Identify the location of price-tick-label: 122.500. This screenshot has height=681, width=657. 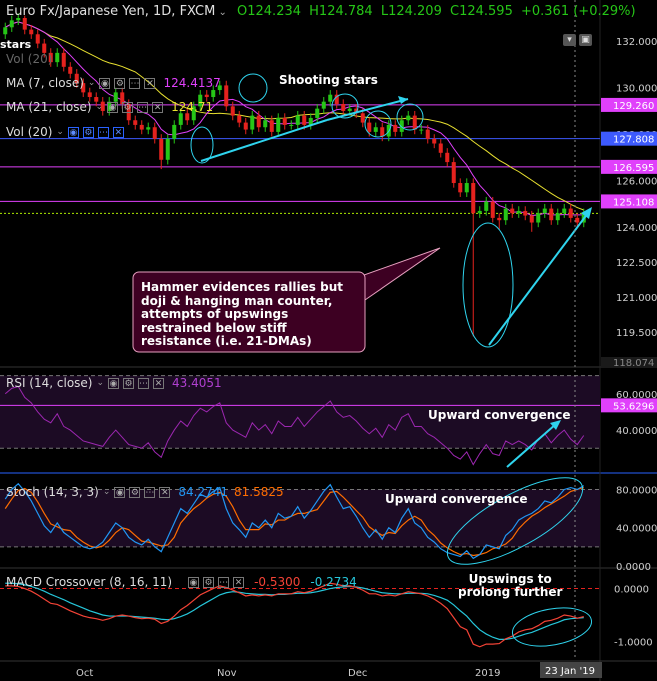
(636, 263).